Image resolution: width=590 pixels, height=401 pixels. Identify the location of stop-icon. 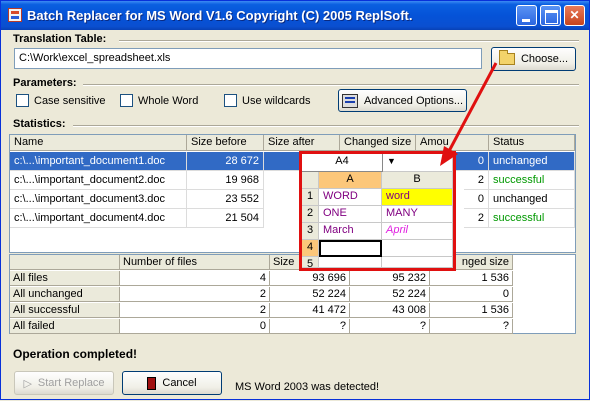
(152, 383).